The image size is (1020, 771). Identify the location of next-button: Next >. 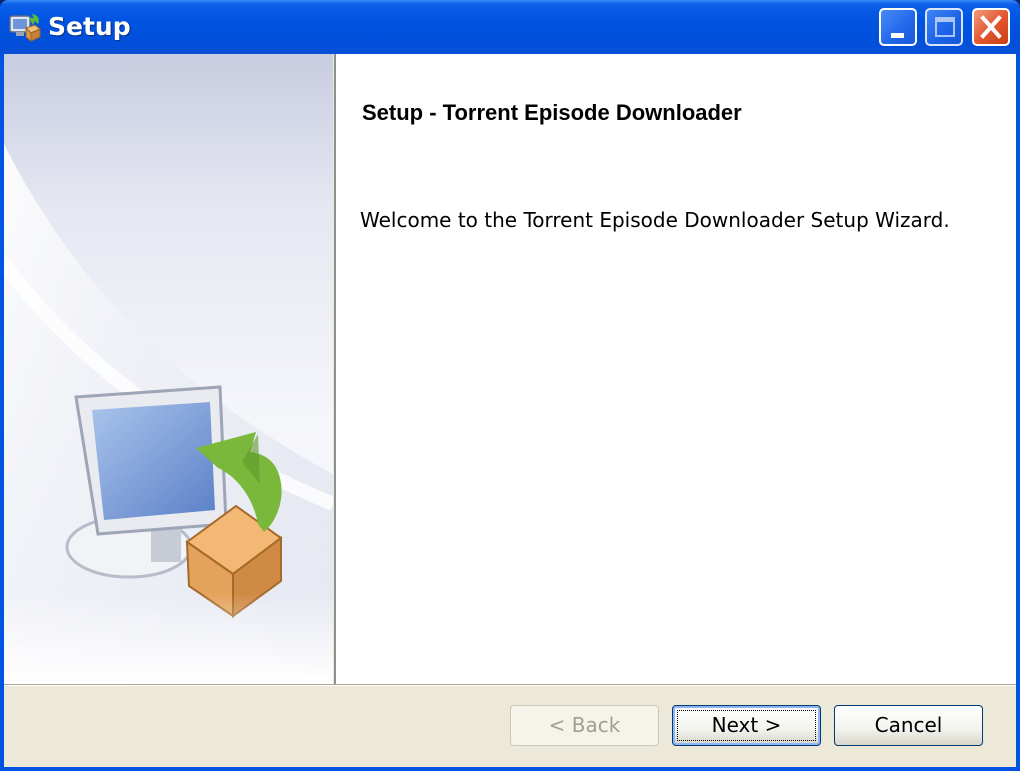
(746, 725).